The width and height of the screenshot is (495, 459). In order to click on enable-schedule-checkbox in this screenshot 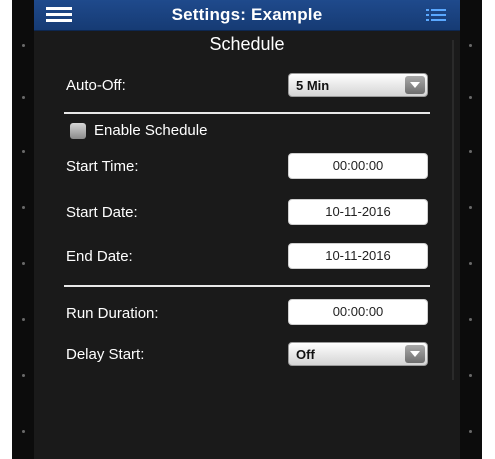, I will do `click(78, 131)`.